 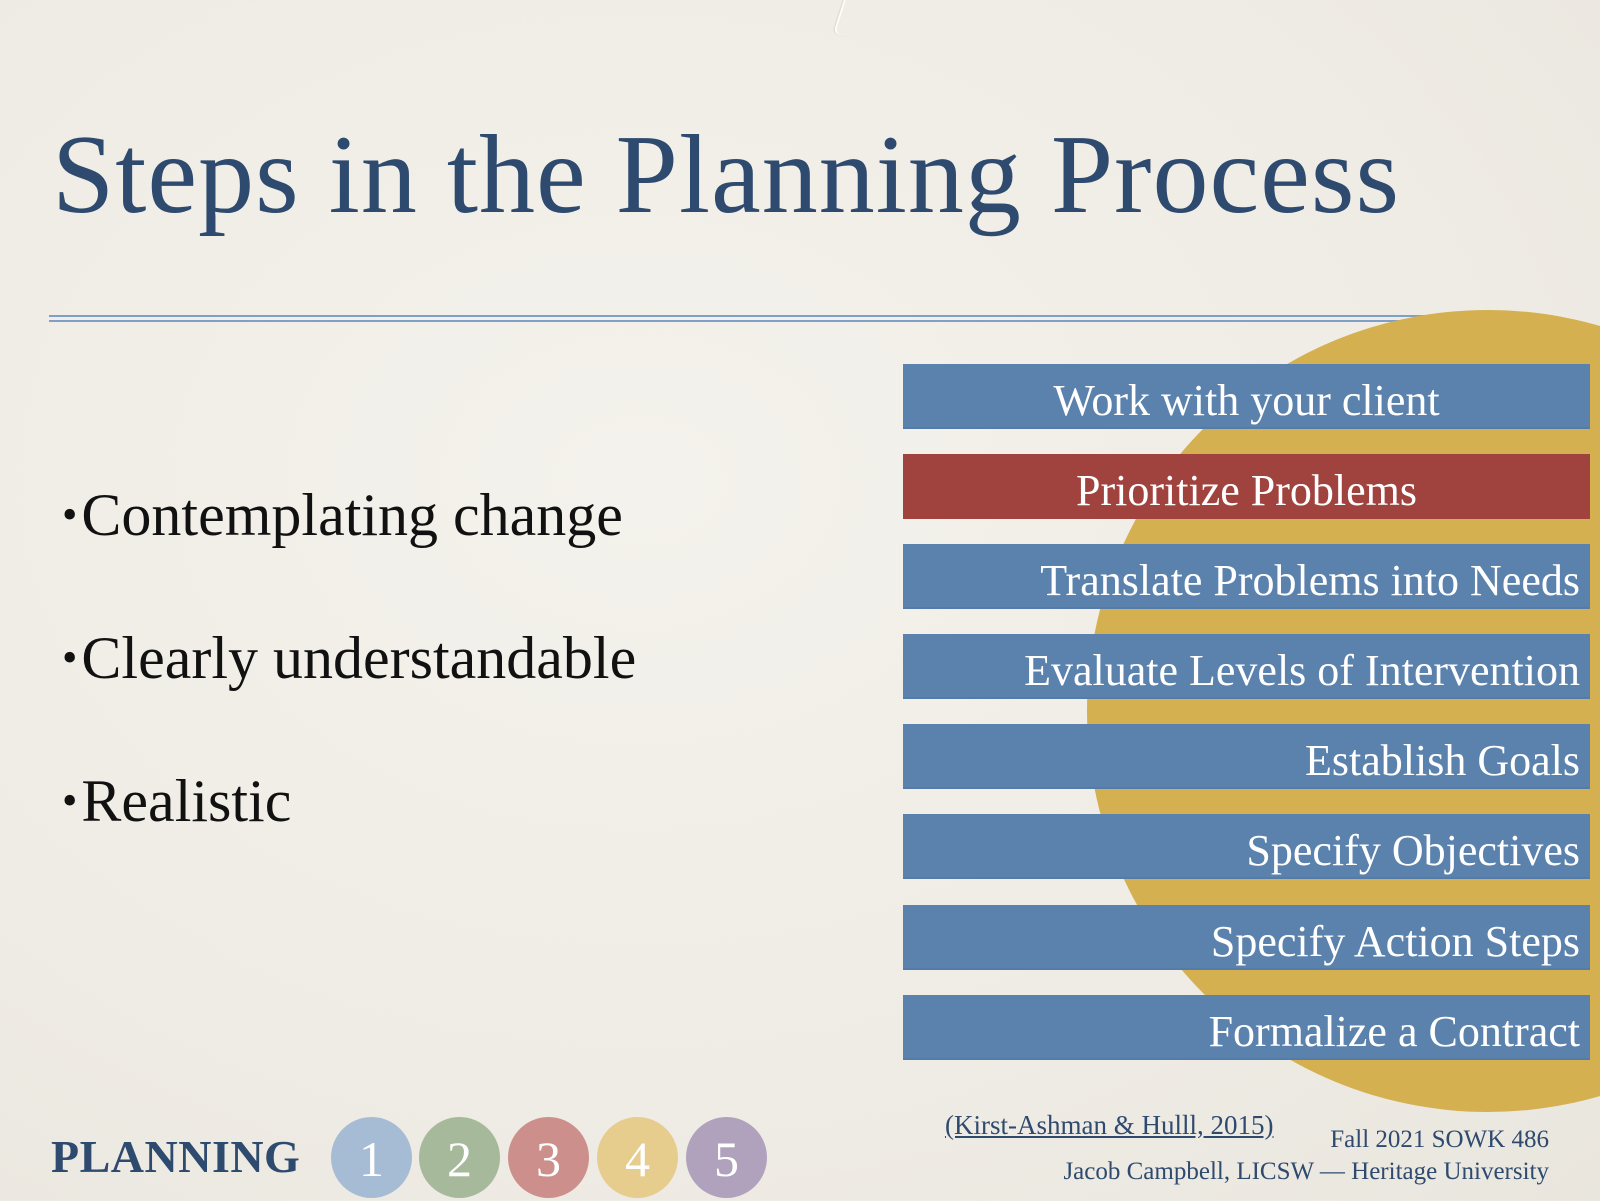 I want to click on title-rule-top, so click(x=749, y=316).